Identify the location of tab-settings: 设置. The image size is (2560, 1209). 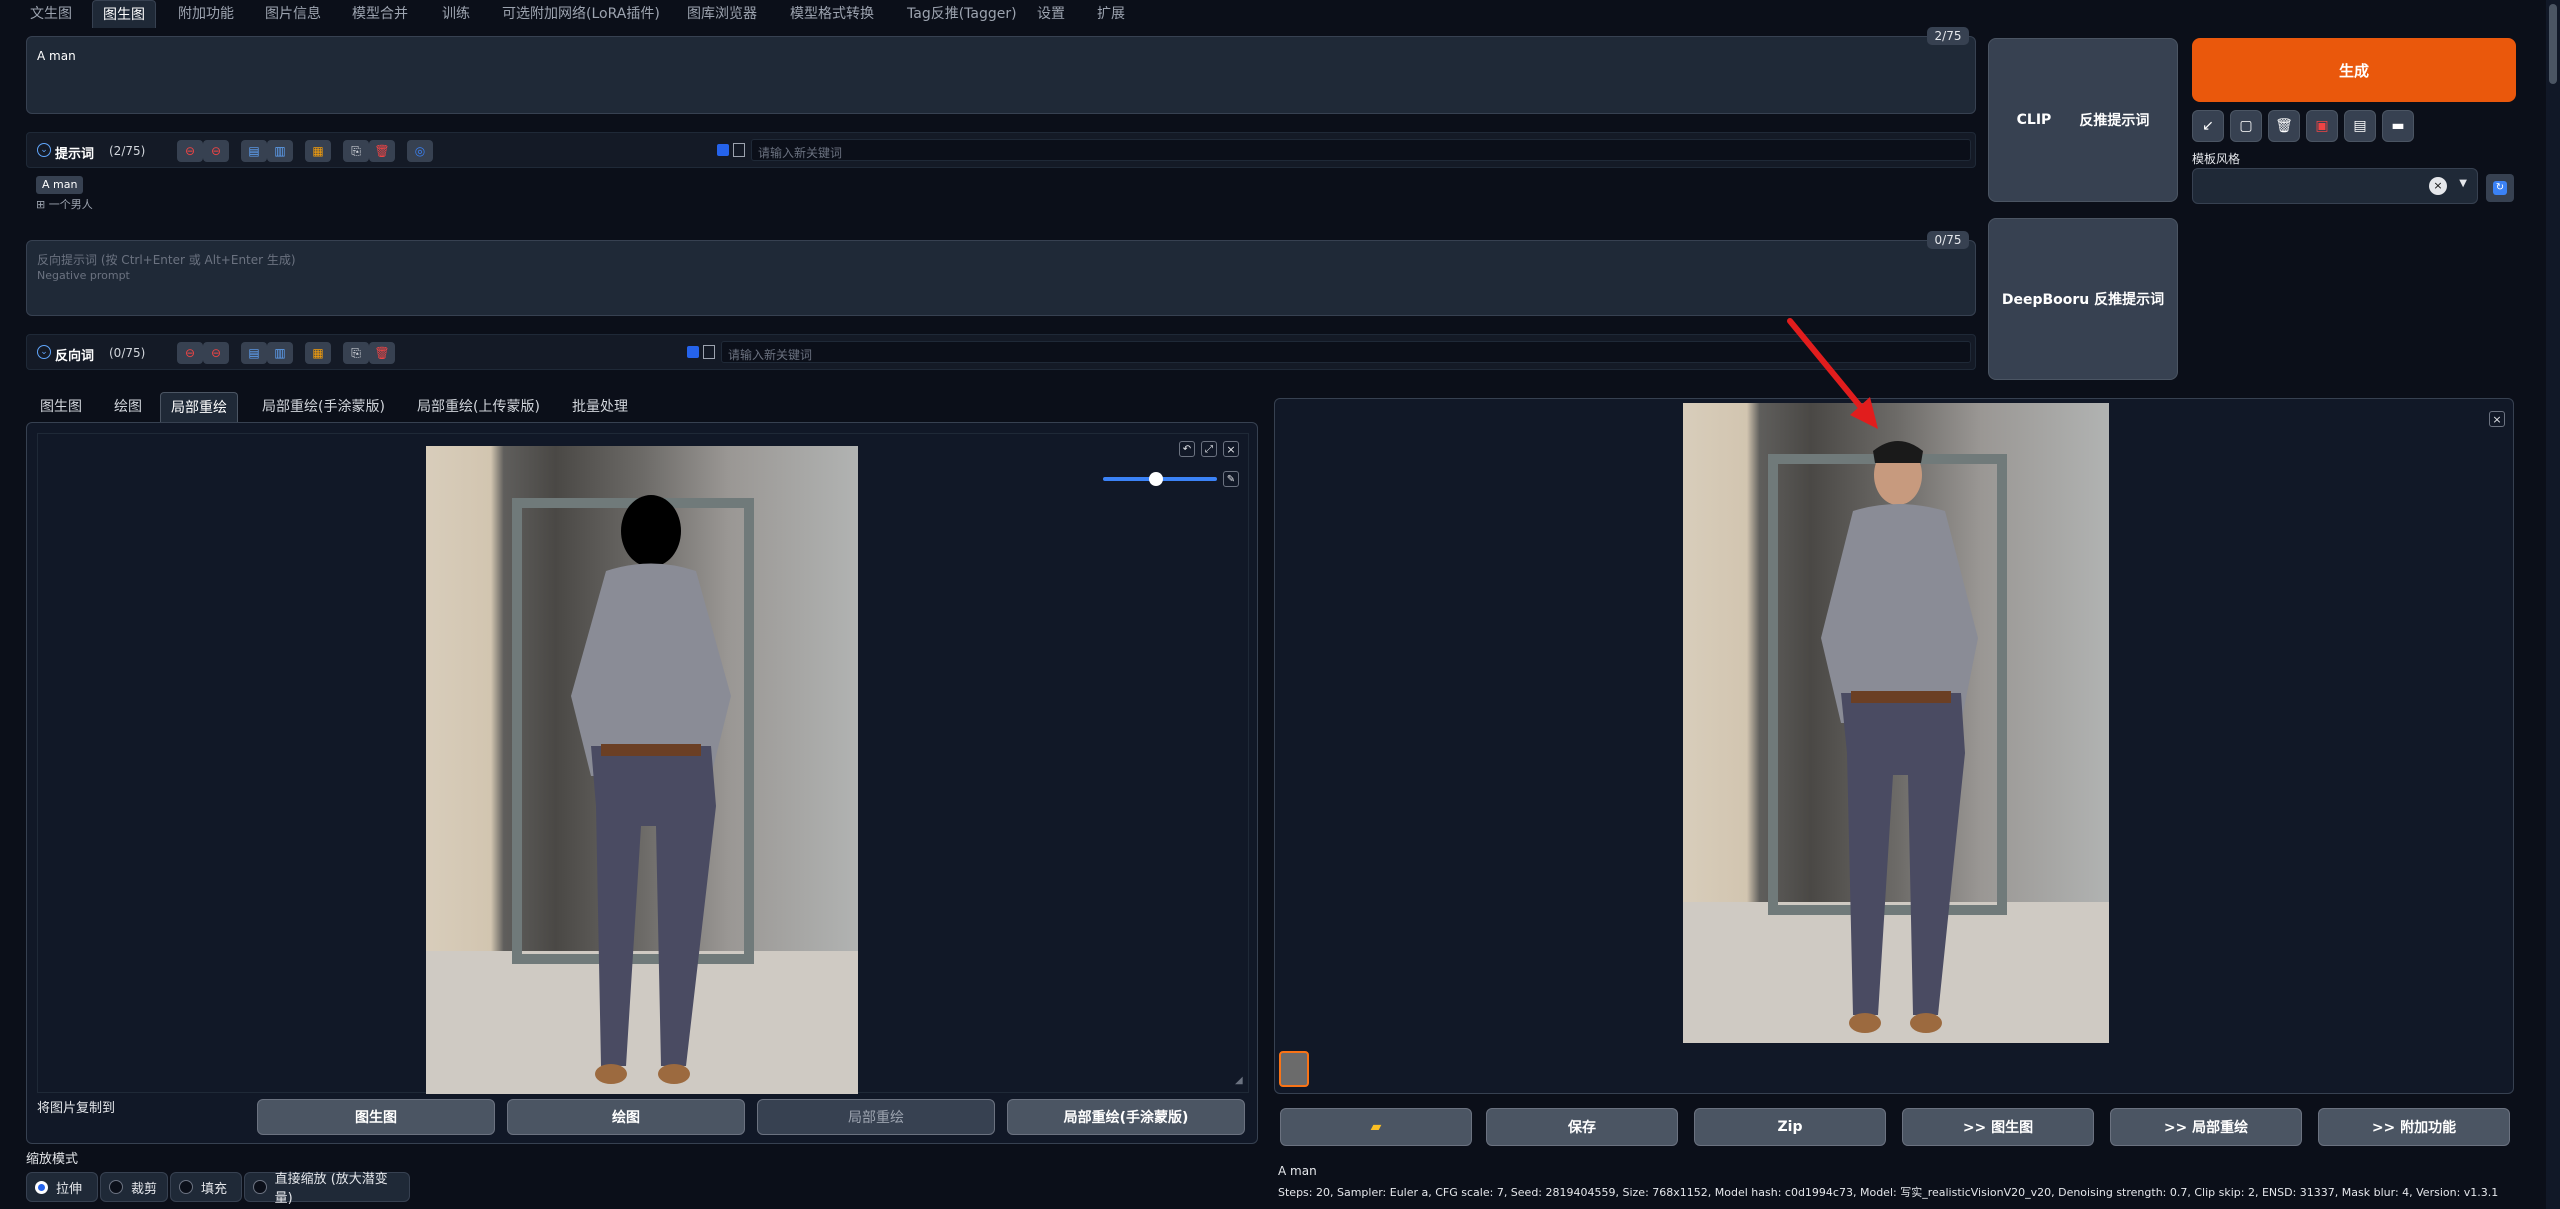
(1051, 14).